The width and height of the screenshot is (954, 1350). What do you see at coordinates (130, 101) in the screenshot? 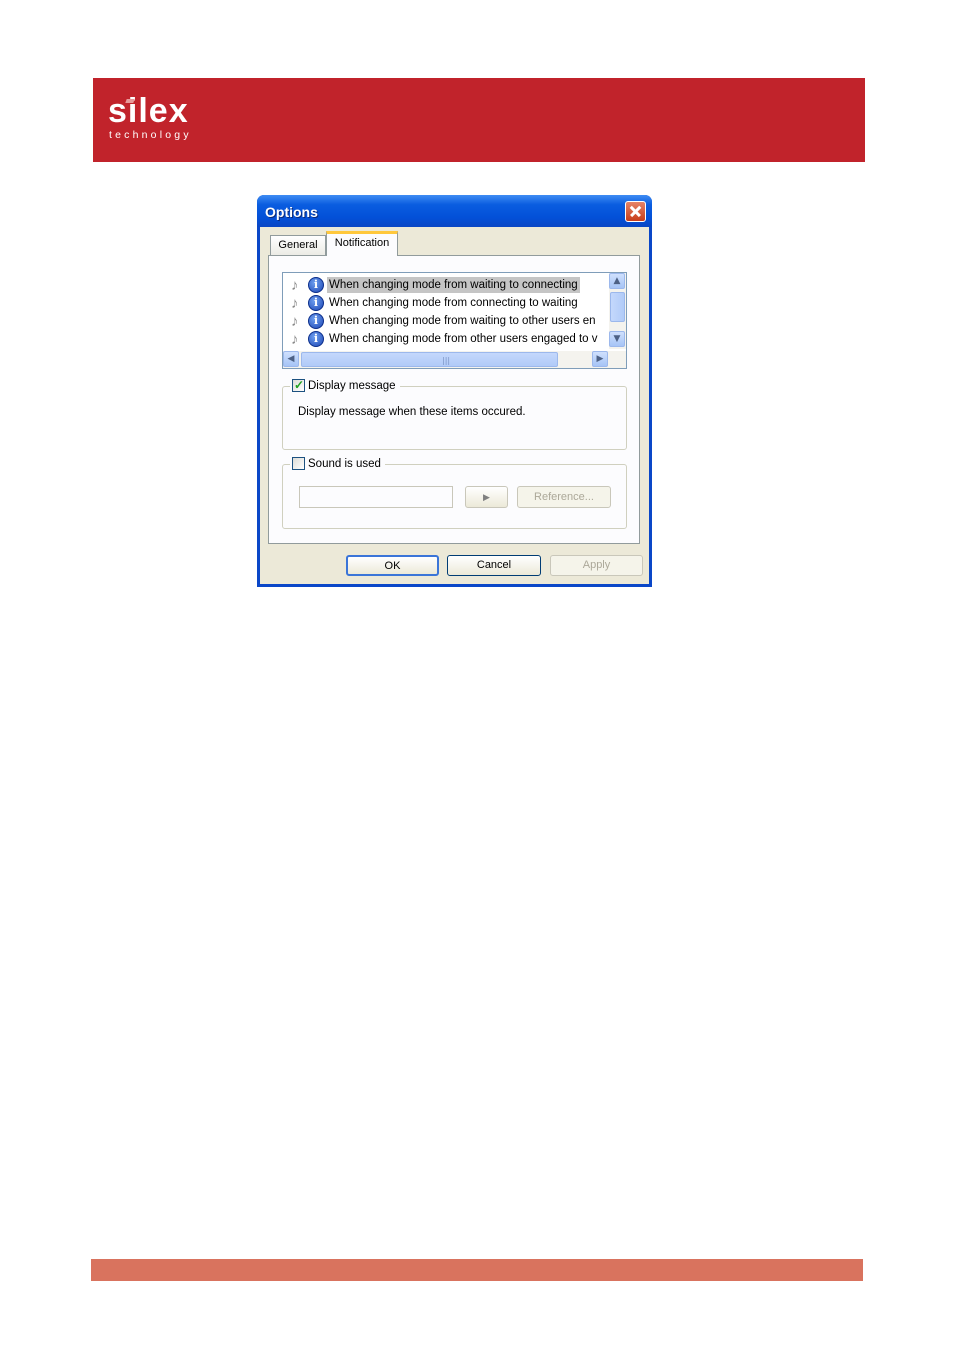
I see `logo-accent` at bounding box center [130, 101].